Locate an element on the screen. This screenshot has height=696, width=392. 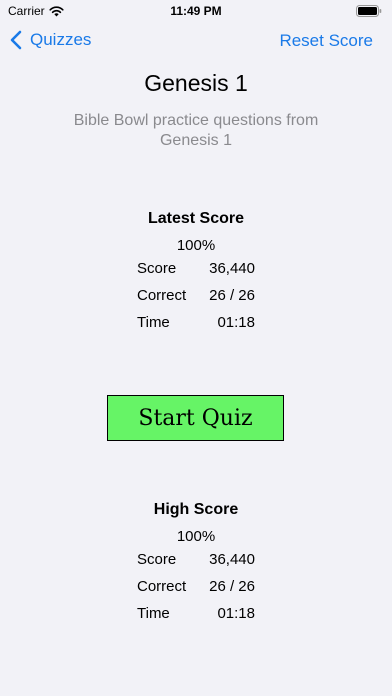
chevron-left-icon is located at coordinates (16, 40).